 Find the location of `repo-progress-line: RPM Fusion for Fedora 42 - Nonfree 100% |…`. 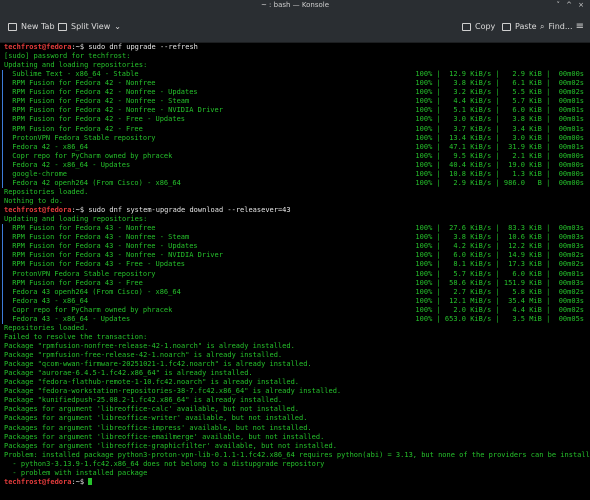

repo-progress-line: RPM Fusion for Fedora 42 - Nonfree 100% |… is located at coordinates (295, 83).